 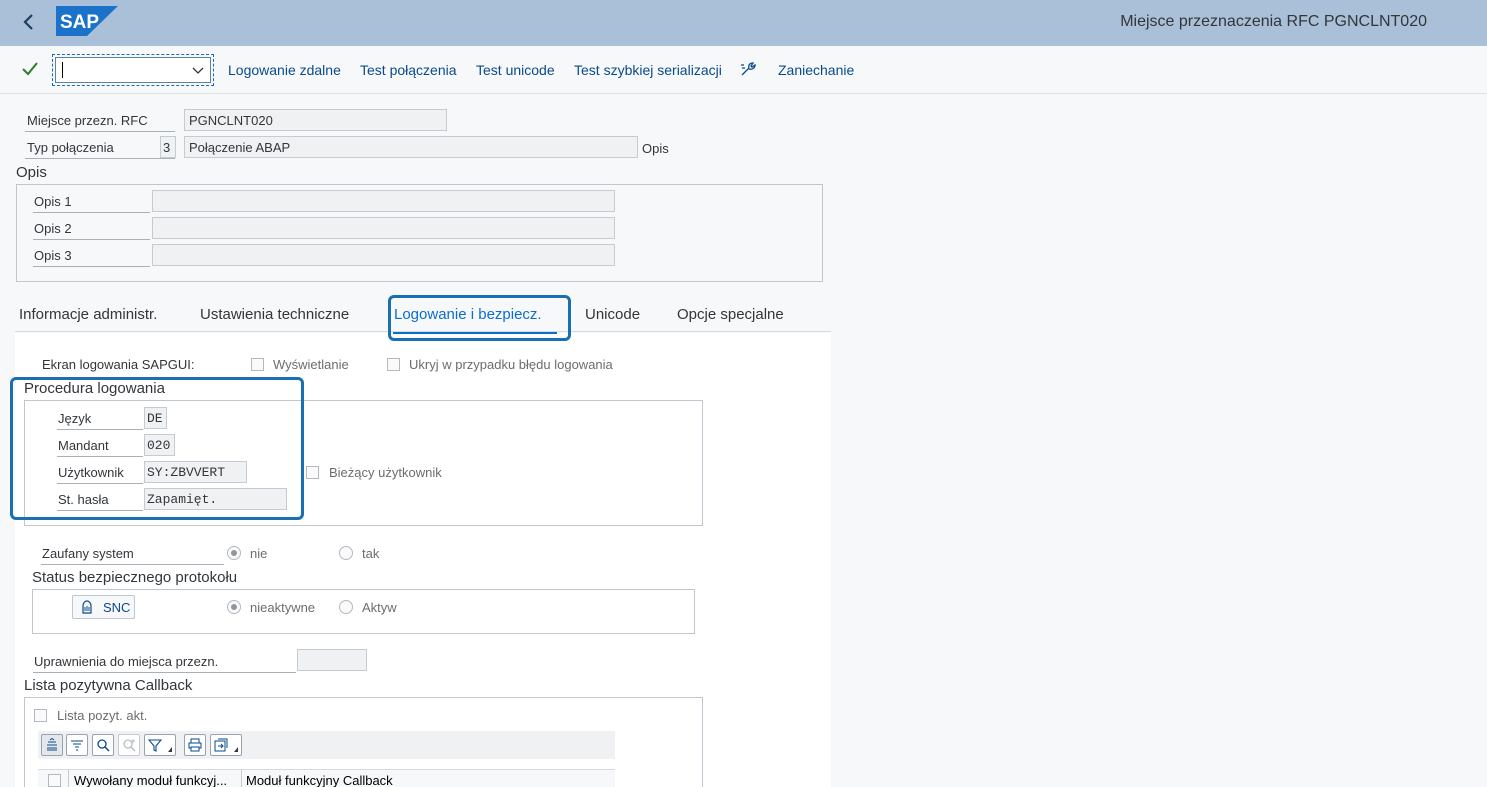 What do you see at coordinates (385, 472) in the screenshot?
I see `current-user-label: Bieżący użytkownik` at bounding box center [385, 472].